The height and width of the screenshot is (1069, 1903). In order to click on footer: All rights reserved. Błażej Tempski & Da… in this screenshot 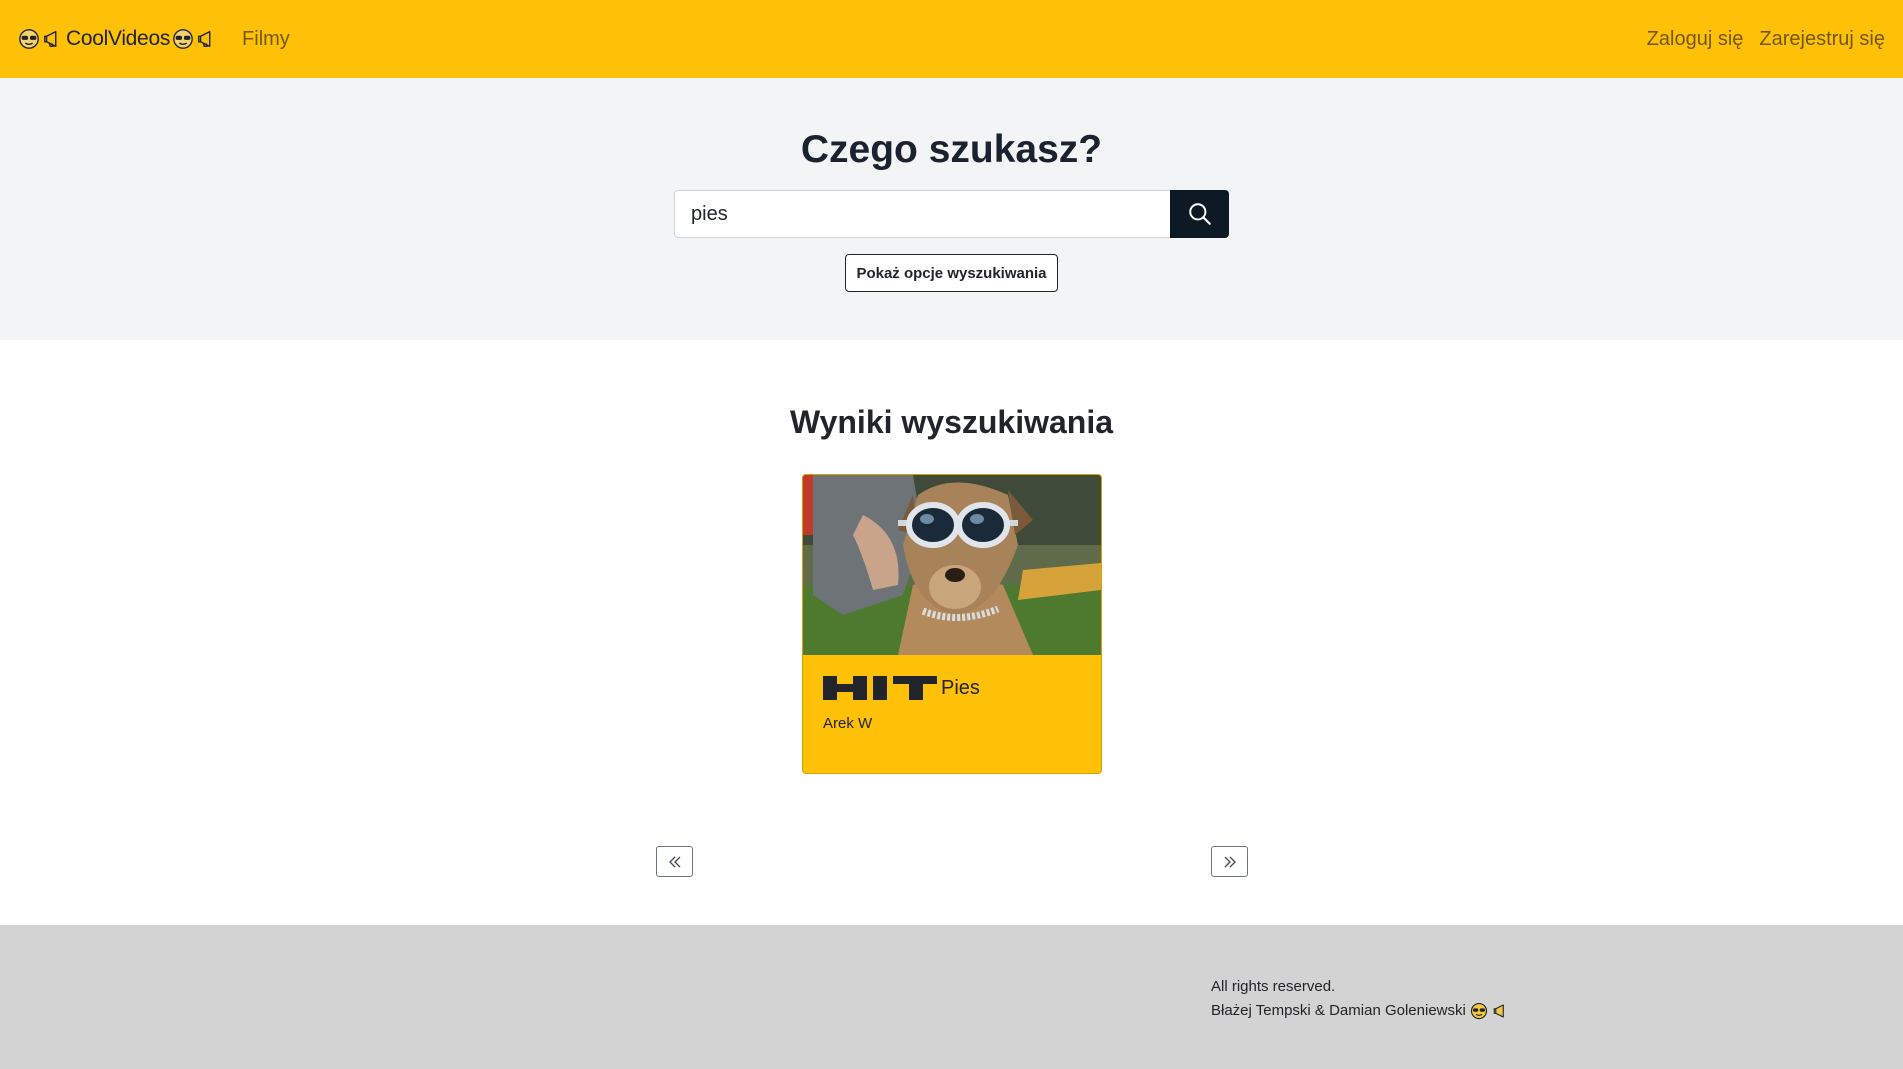, I will do `click(951, 997)`.